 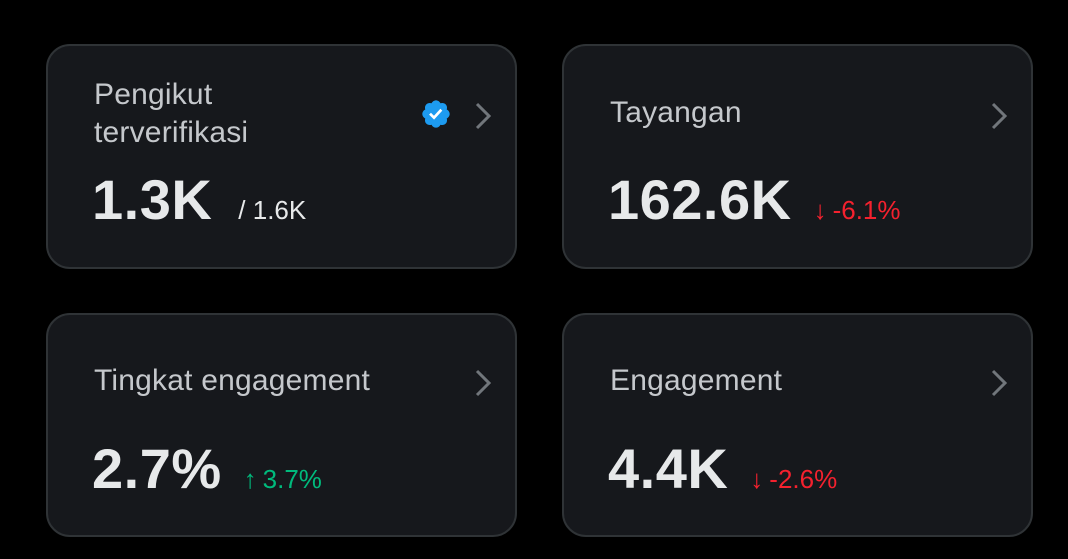 I want to click on change-value: 3.7%, so click(x=292, y=479).